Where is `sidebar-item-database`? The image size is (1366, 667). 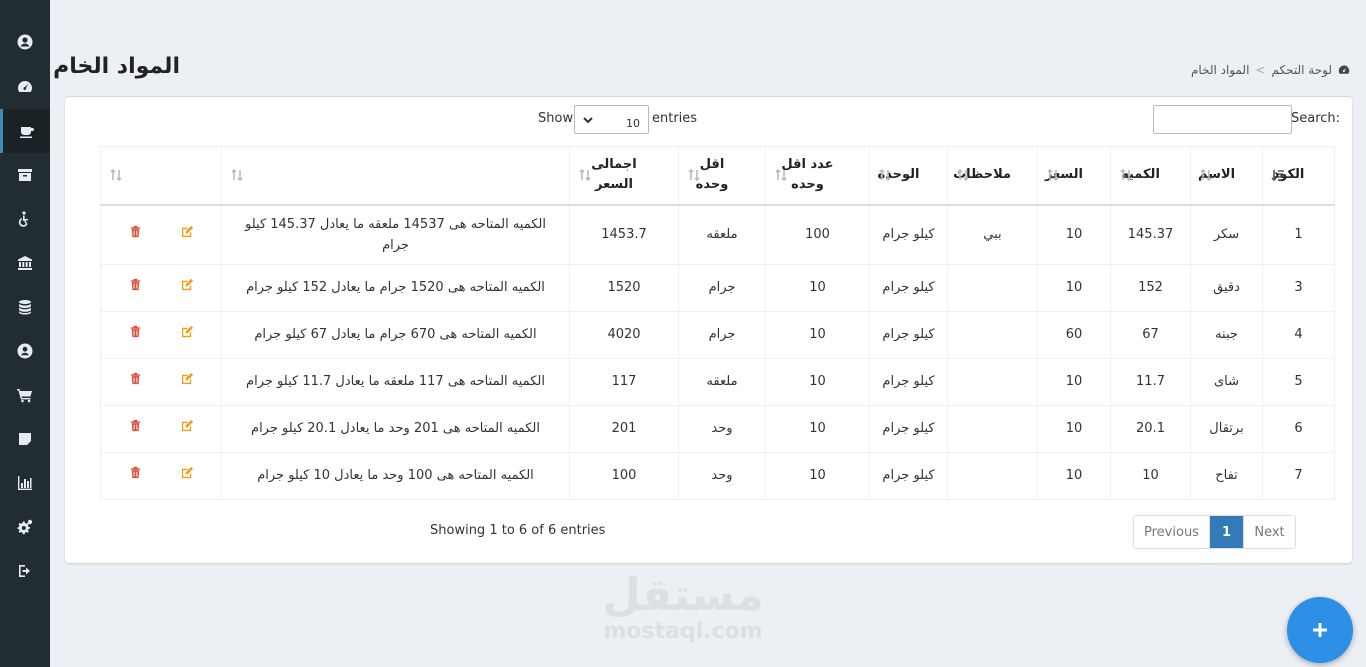 sidebar-item-database is located at coordinates (25, 307).